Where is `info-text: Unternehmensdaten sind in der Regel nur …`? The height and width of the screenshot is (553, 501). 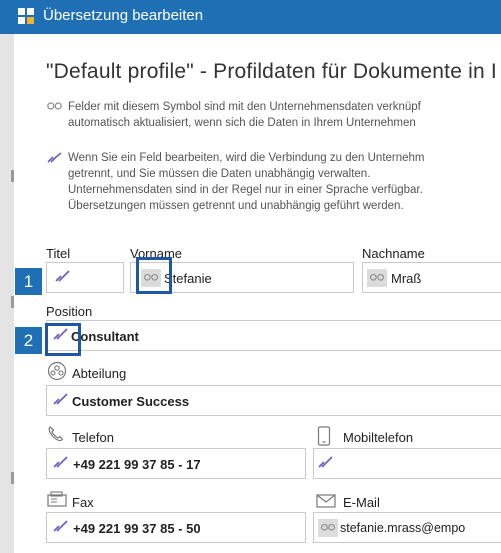 info-text: Unternehmensdaten sind in der Regel nur … is located at coordinates (245, 190).